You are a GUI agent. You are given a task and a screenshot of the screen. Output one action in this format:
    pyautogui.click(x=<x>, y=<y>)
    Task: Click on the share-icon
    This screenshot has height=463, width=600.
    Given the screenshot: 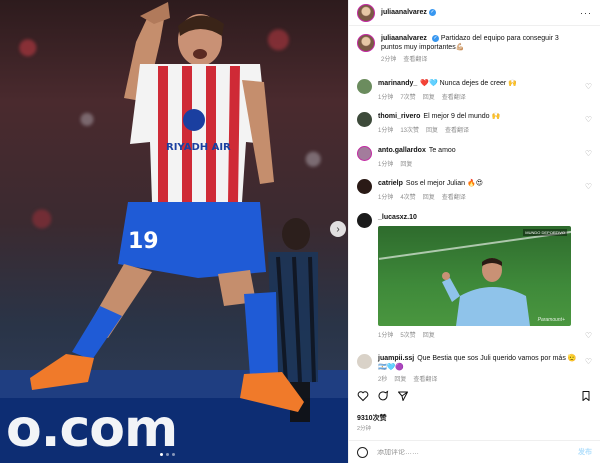 What is the action you would take?
    pyautogui.click(x=403, y=396)
    